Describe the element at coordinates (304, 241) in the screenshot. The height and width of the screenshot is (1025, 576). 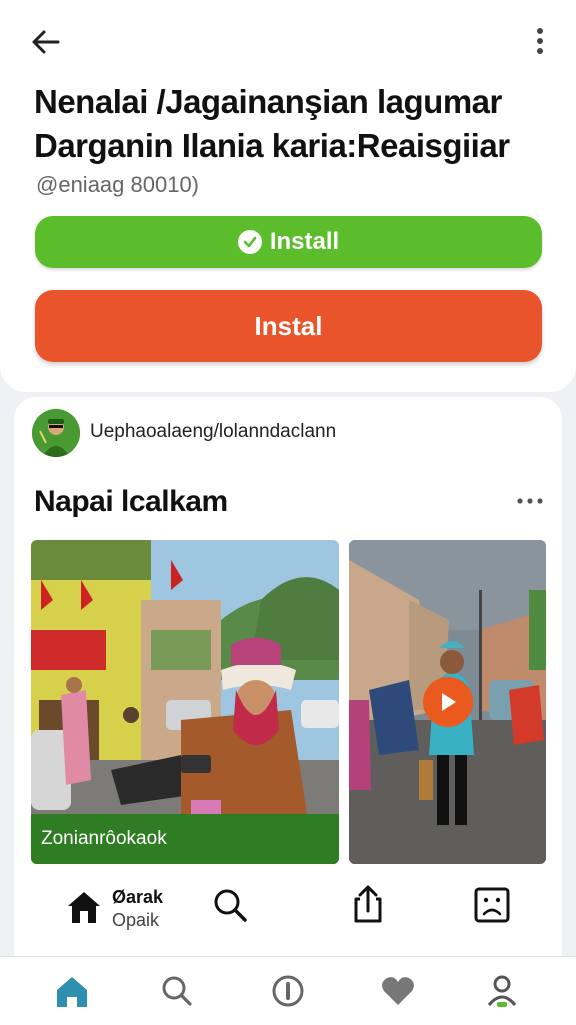
I see `install-button-label: Install` at that location.